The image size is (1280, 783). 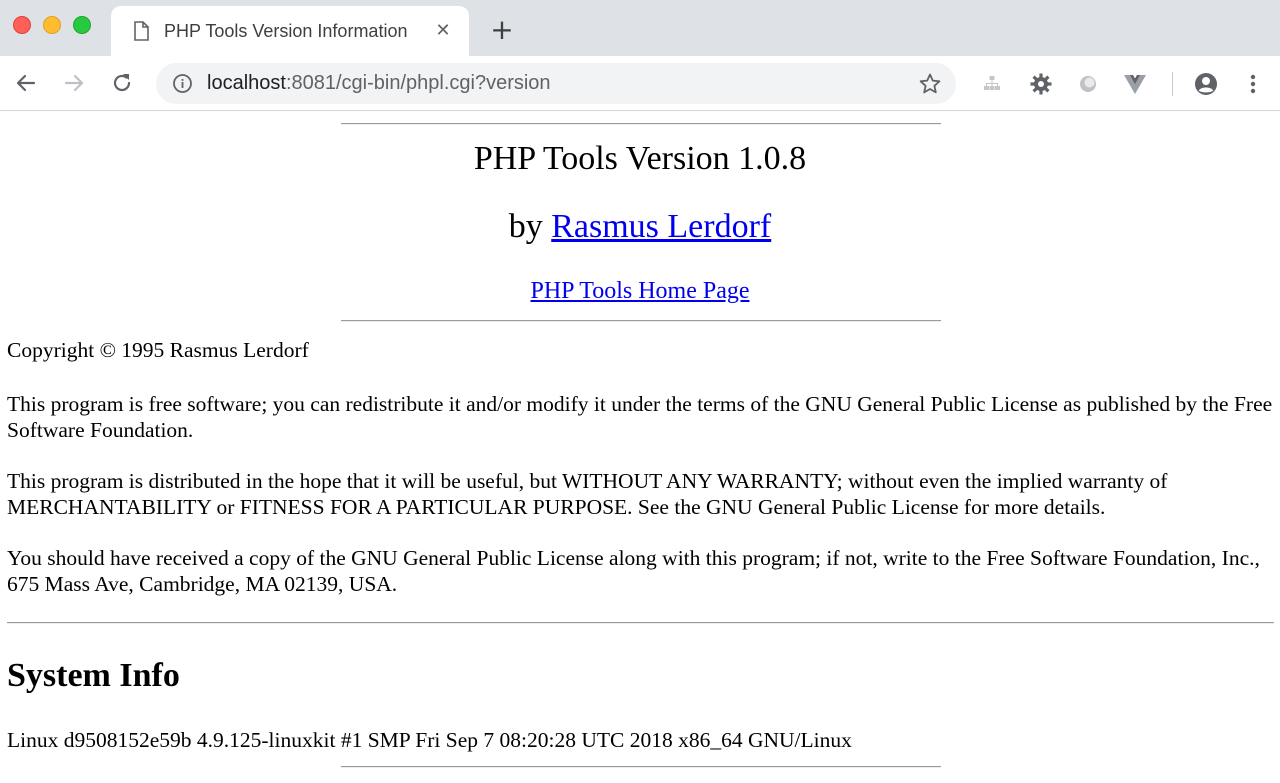 I want to click on url-text: localhost:8081/cgi-bin/phpl.cgi?version, so click(x=379, y=83).